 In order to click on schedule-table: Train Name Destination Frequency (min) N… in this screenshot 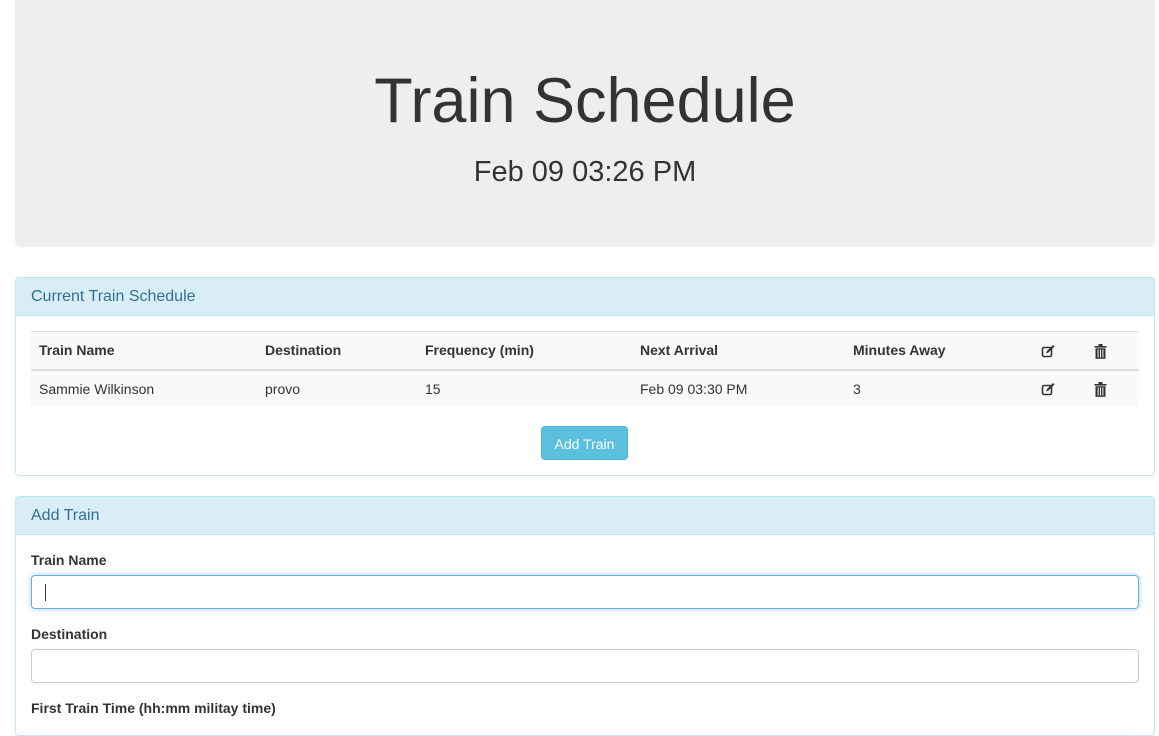, I will do `click(585, 369)`.